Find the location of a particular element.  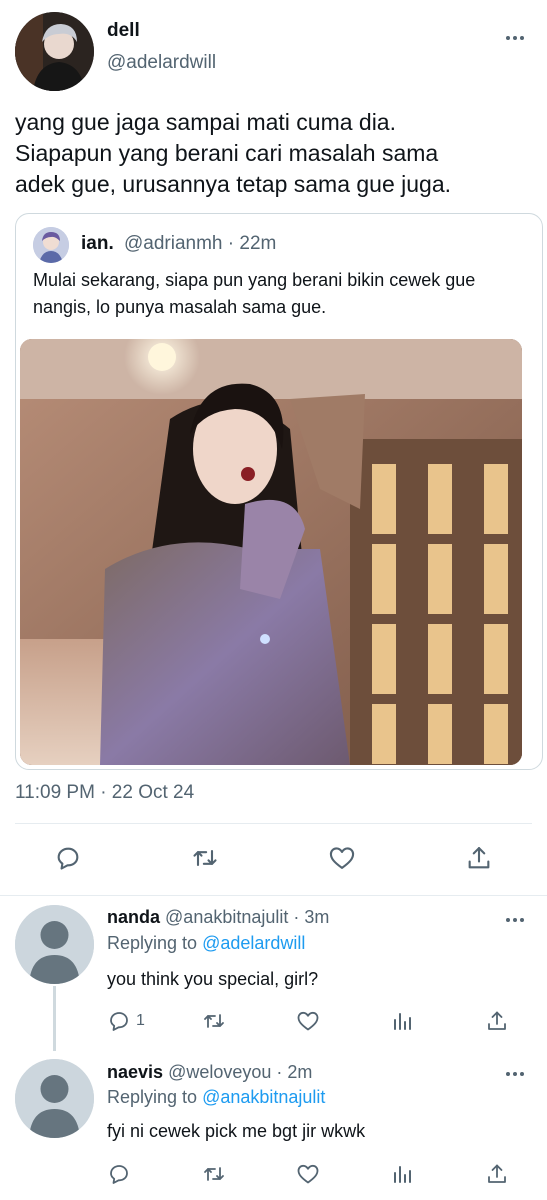

reply-header: nanda @anakbitnajulit · 3m is located at coordinates (218, 917).